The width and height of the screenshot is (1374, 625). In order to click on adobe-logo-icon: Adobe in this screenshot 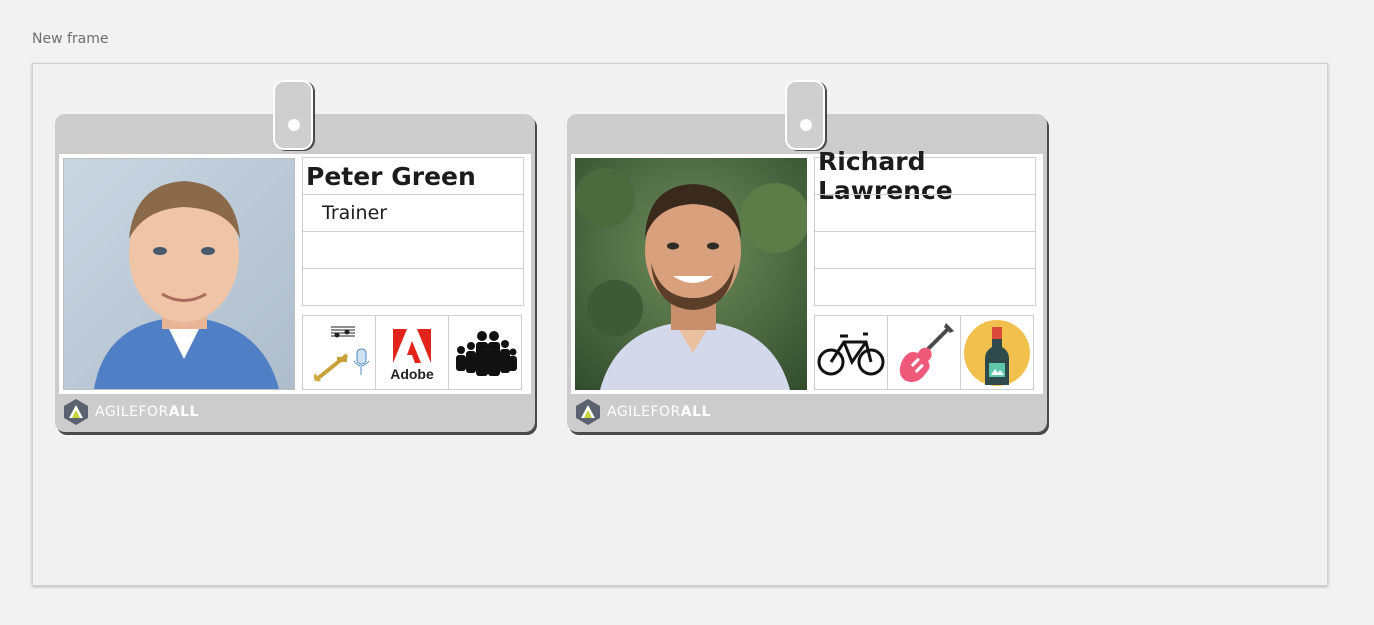, I will do `click(412, 352)`.